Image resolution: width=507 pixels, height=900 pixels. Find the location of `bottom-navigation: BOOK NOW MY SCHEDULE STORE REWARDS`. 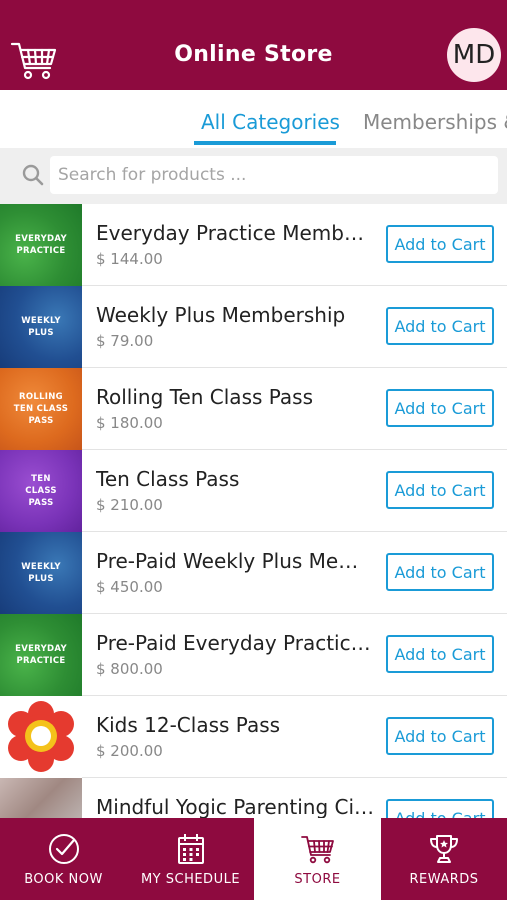

bottom-navigation: BOOK NOW MY SCHEDULE STORE REWARDS is located at coordinates (253, 859).